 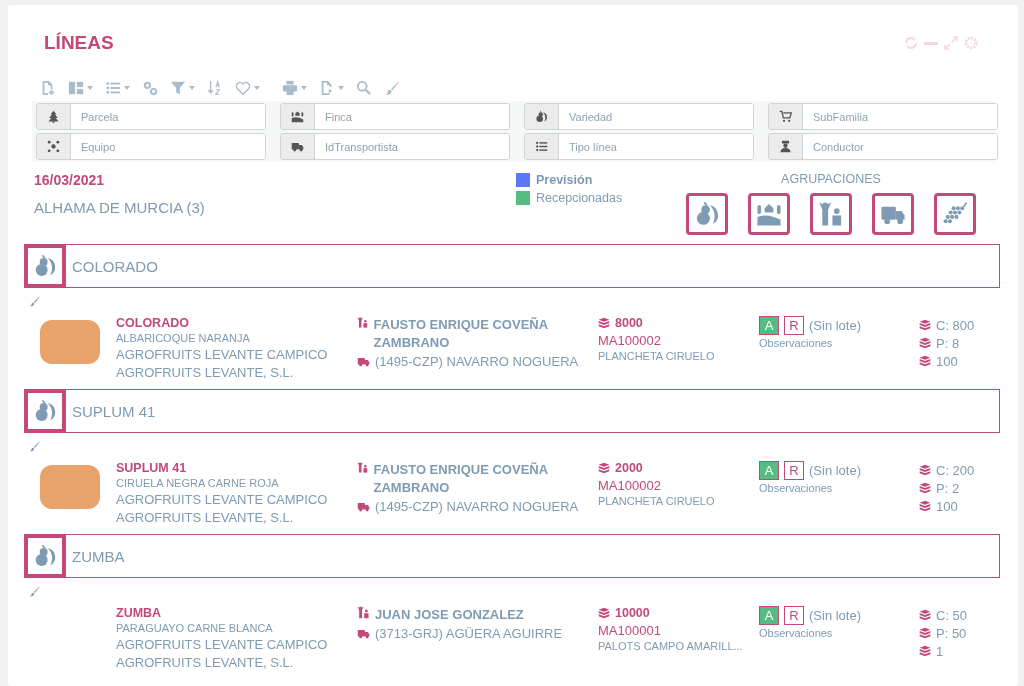 What do you see at coordinates (294, 88) in the screenshot?
I see `printer-button` at bounding box center [294, 88].